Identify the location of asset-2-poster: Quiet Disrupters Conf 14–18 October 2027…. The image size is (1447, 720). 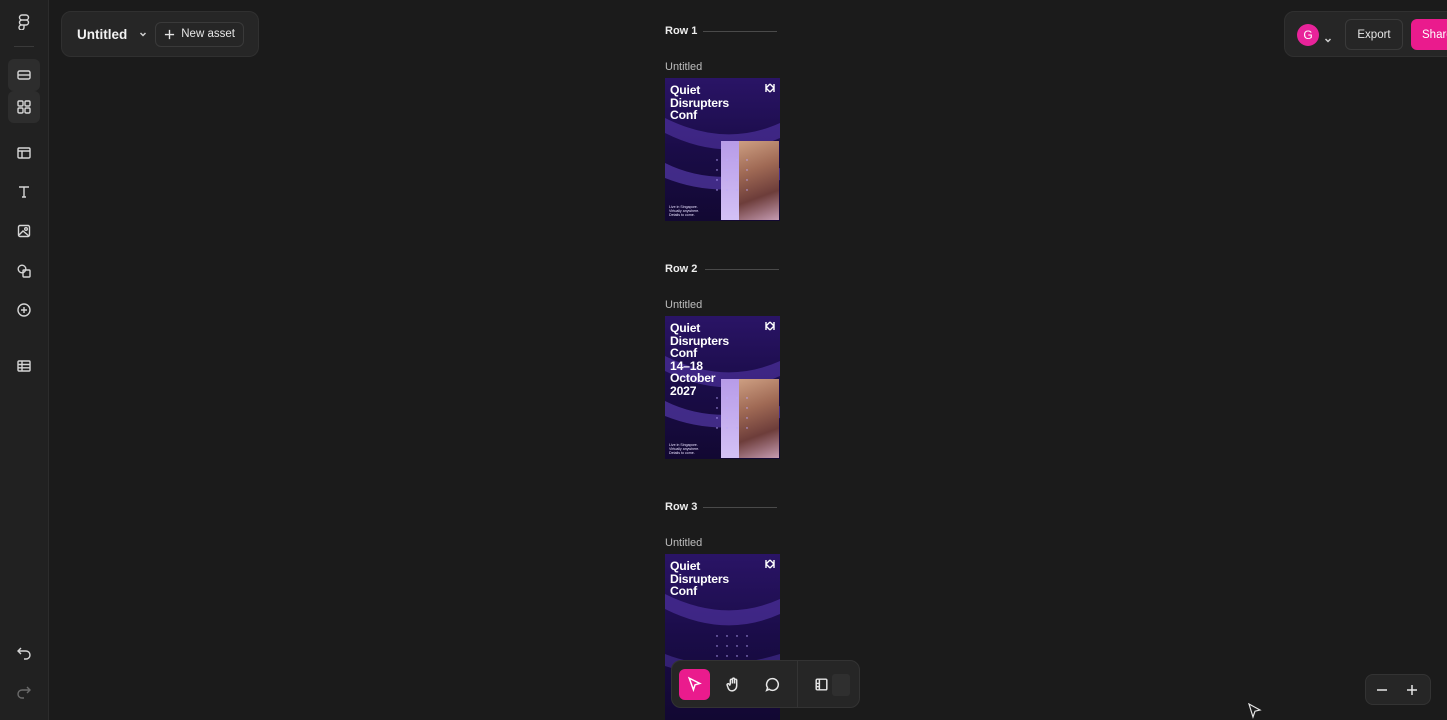
(722, 387).